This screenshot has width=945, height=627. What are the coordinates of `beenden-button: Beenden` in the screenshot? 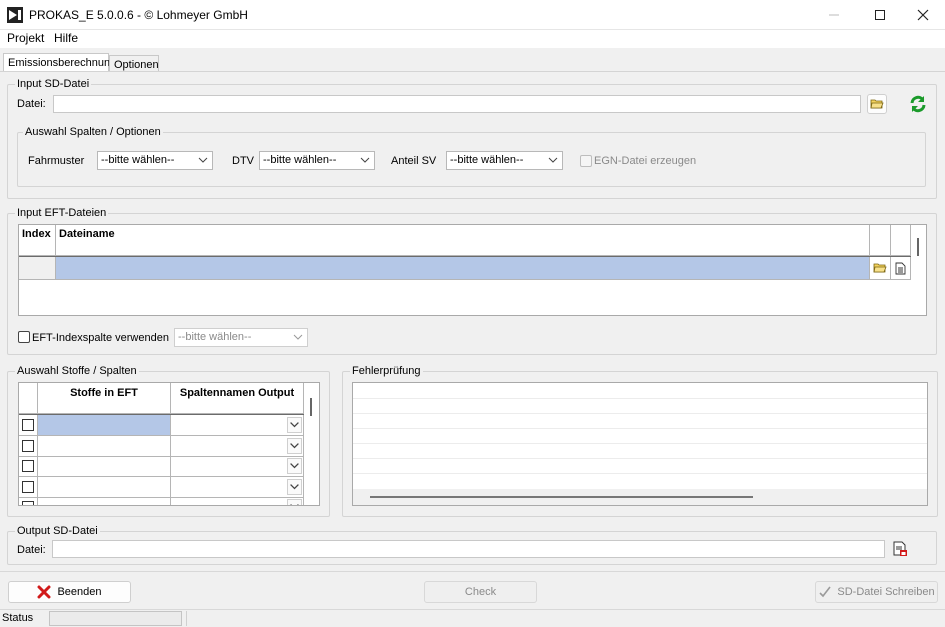 It's located at (69, 592).